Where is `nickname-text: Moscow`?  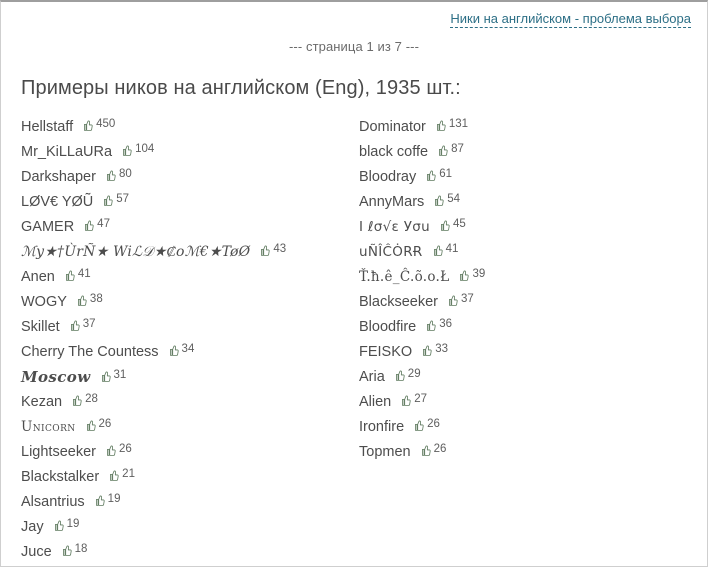
nickname-text: Moscow is located at coordinates (56, 377).